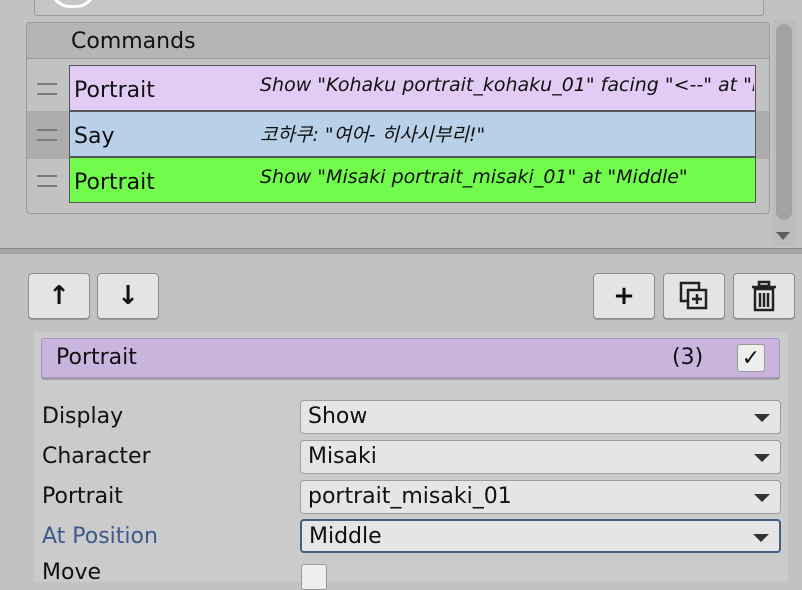 This screenshot has height=590, width=802. Describe the element at coordinates (96, 357) in the screenshot. I see `command-title: Portrait` at that location.